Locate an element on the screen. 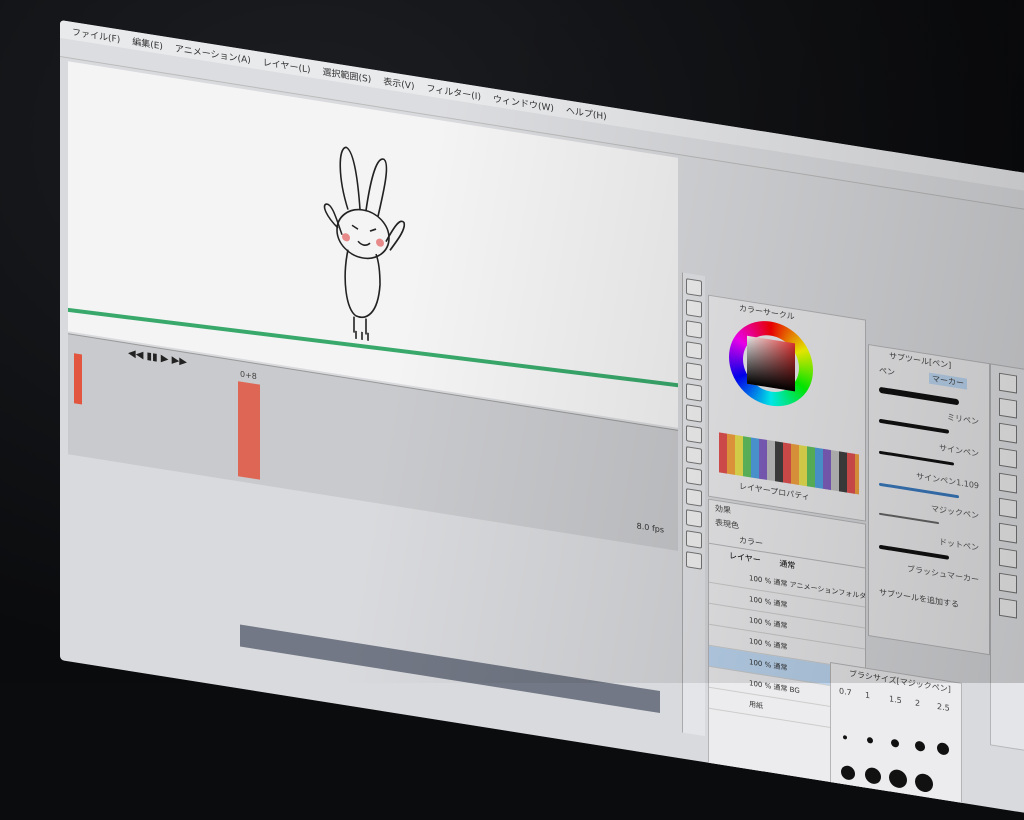 This screenshot has width=1024, height=820. panel-settings-icon is located at coordinates (1008, 583).